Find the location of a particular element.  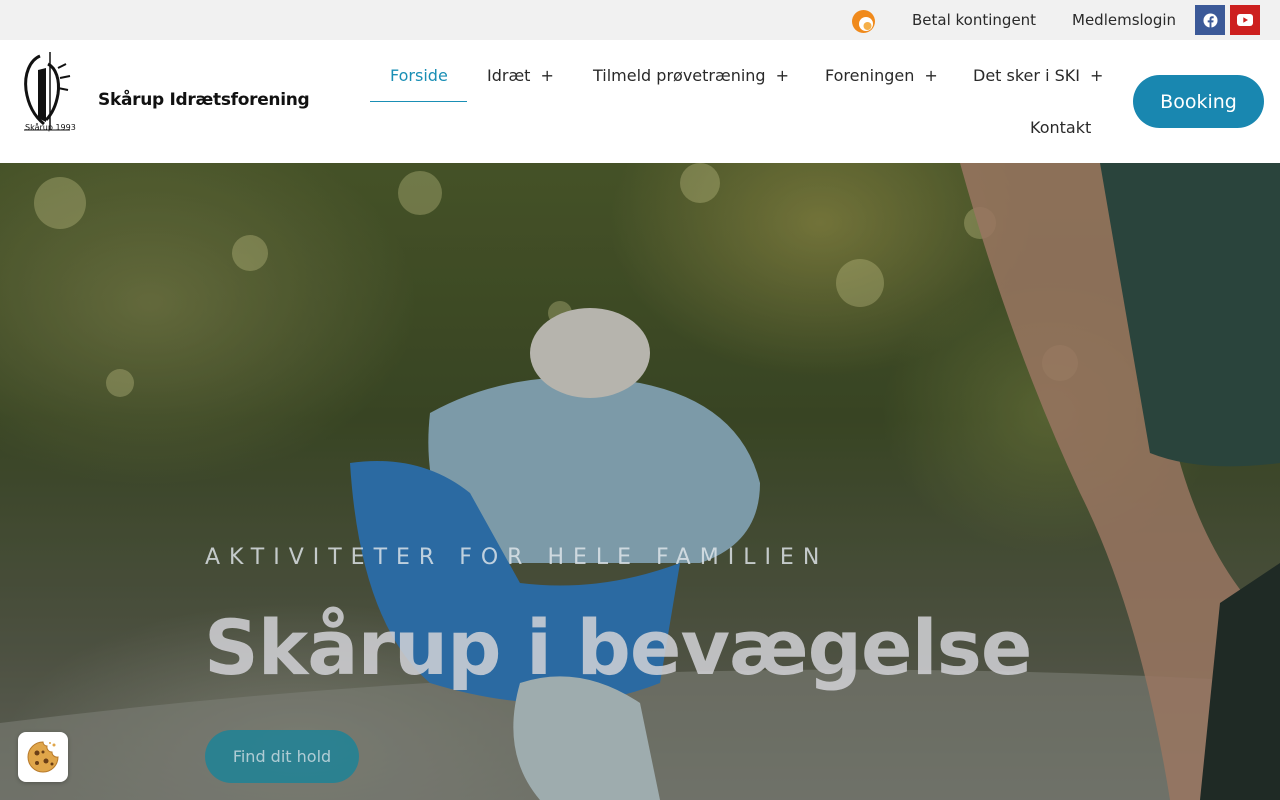

payment-logo-icon is located at coordinates (863, 21).